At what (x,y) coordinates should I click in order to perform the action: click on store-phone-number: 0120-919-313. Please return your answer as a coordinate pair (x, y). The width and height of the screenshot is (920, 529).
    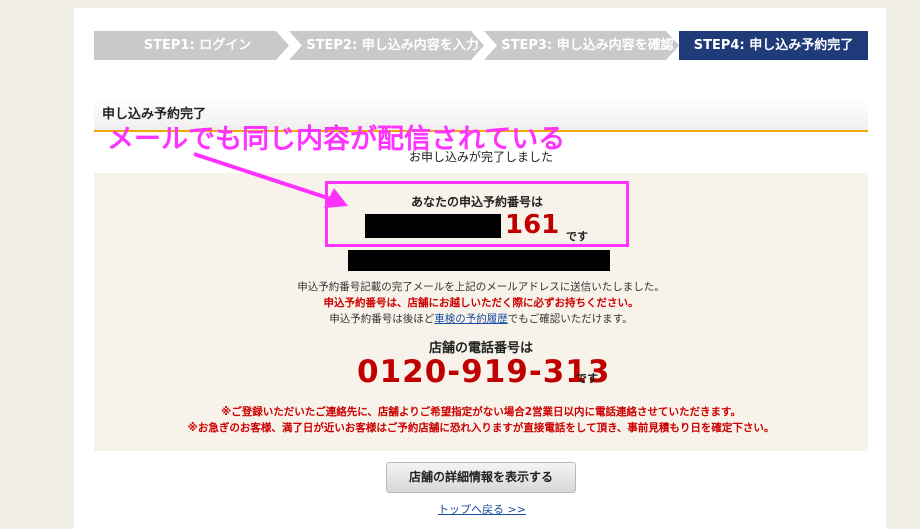
    Looking at the image, I should click on (484, 372).